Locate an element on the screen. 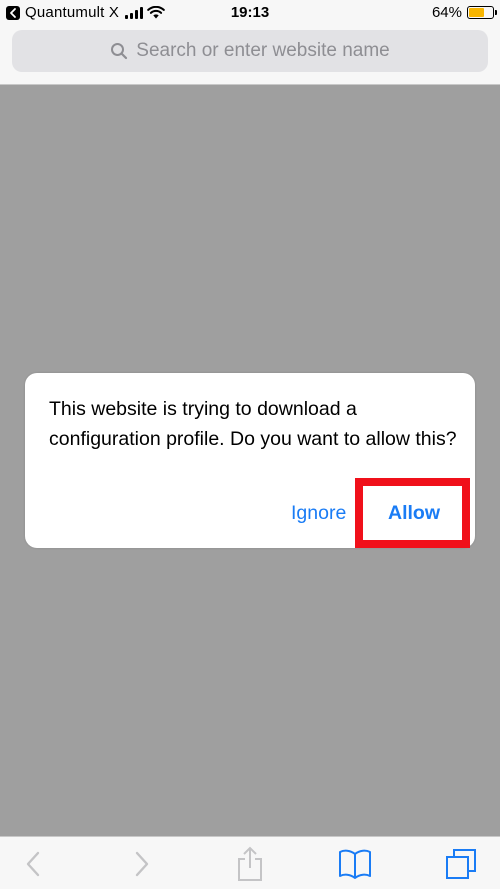 The image size is (500, 889). share-button is located at coordinates (250, 863).